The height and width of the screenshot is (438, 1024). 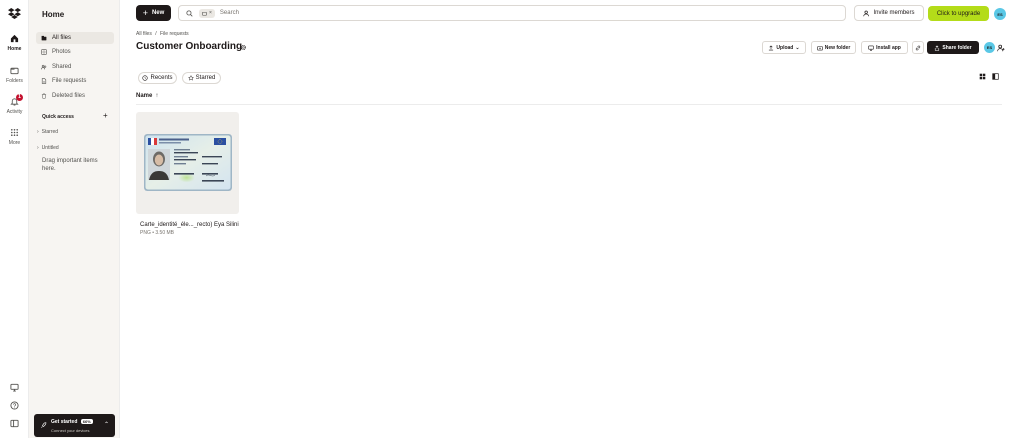 I want to click on quick-access-untitled: › Untitled, so click(x=48, y=148).